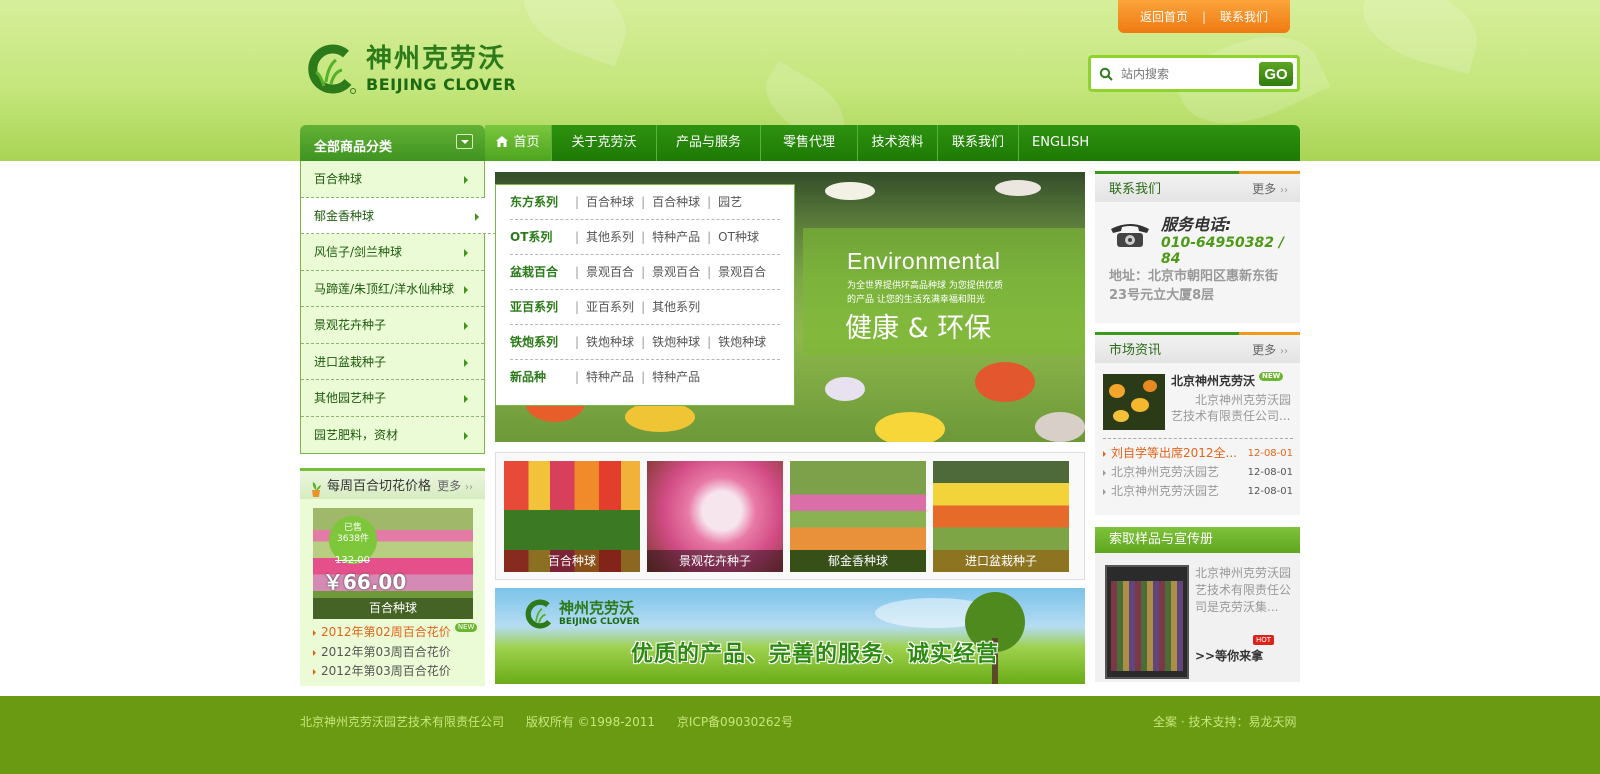  I want to click on footer-icp: 京ICP备09030262号, so click(735, 722).